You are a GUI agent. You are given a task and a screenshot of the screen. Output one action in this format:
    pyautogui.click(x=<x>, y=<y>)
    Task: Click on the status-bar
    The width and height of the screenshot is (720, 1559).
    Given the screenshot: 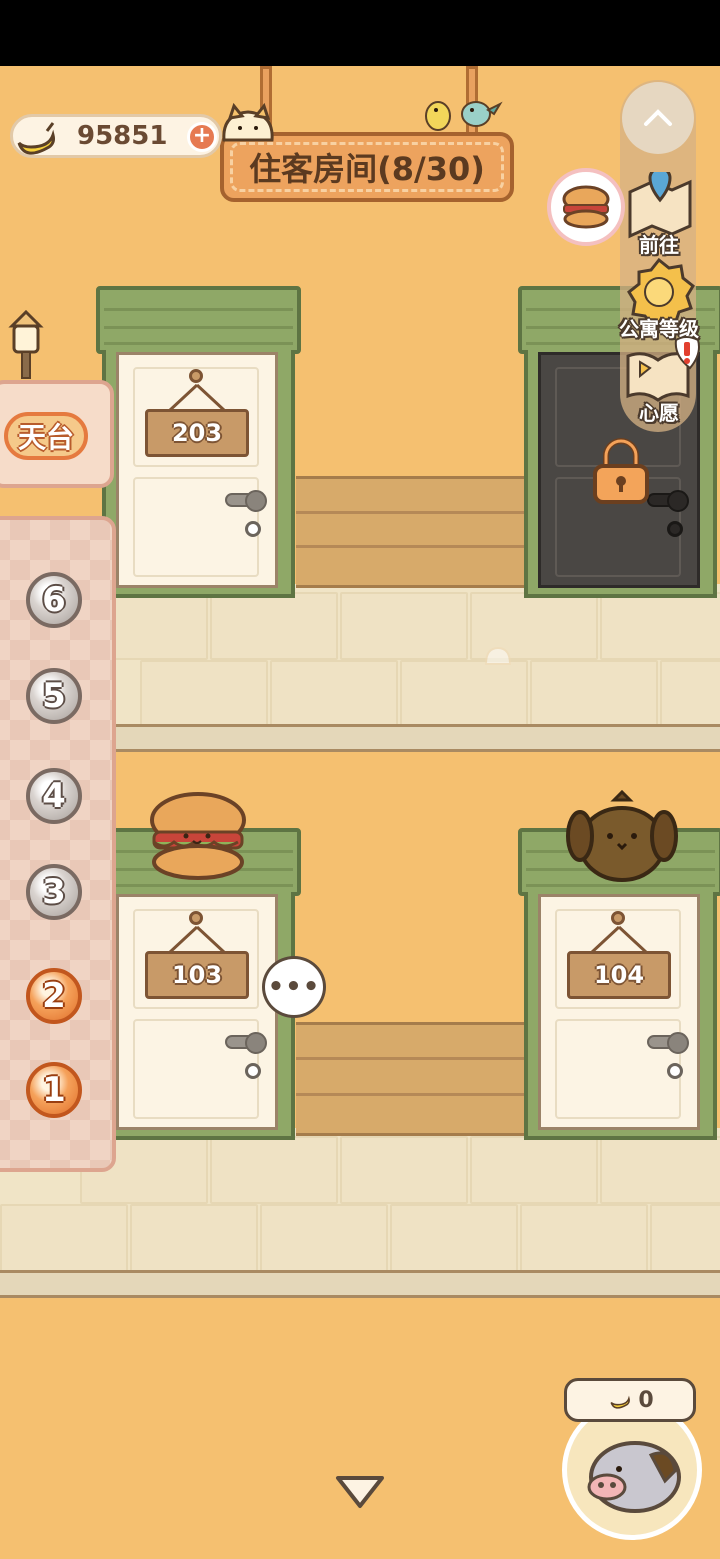 What is the action you would take?
    pyautogui.click(x=360, y=33)
    